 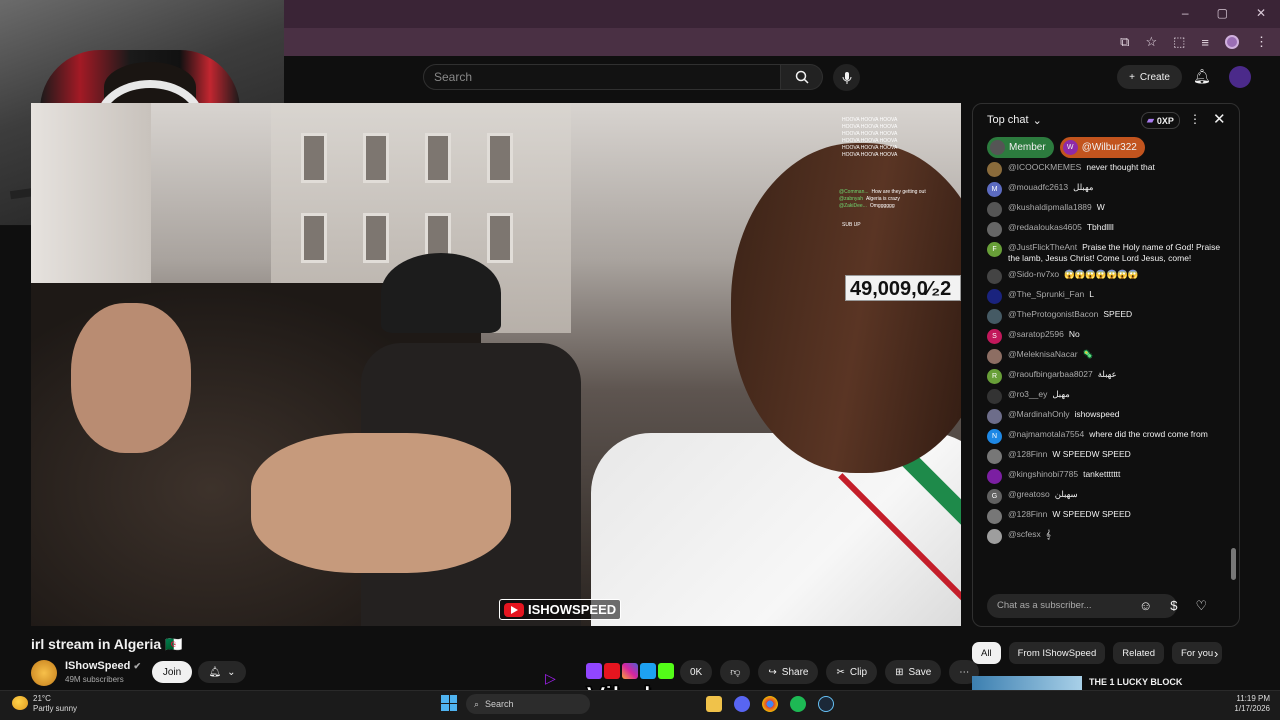 I want to click on start-button, so click(x=449, y=703).